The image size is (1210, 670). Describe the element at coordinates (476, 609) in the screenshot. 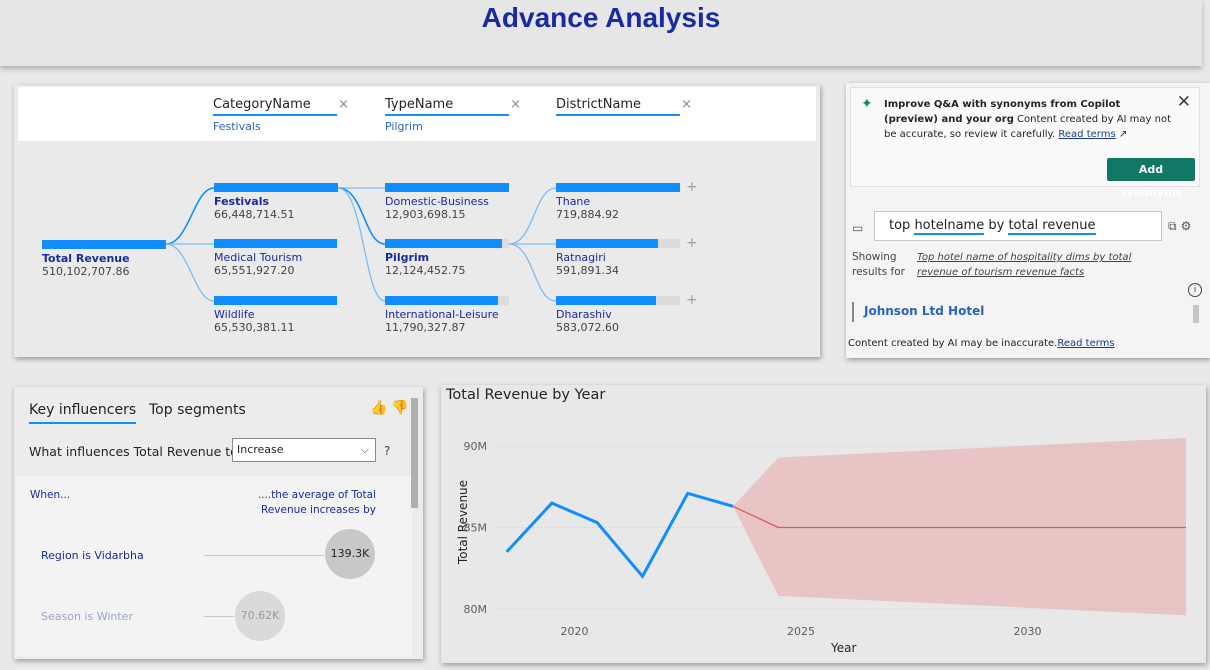

I see `y-tick-label: 80M` at that location.